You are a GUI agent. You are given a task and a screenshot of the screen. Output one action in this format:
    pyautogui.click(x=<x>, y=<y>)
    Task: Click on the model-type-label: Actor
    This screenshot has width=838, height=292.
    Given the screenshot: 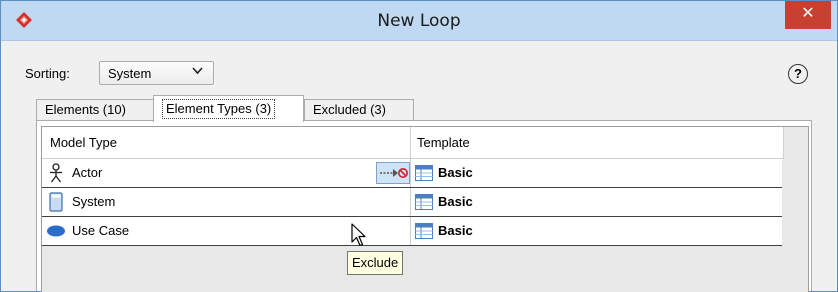 What is the action you would take?
    pyautogui.click(x=87, y=172)
    